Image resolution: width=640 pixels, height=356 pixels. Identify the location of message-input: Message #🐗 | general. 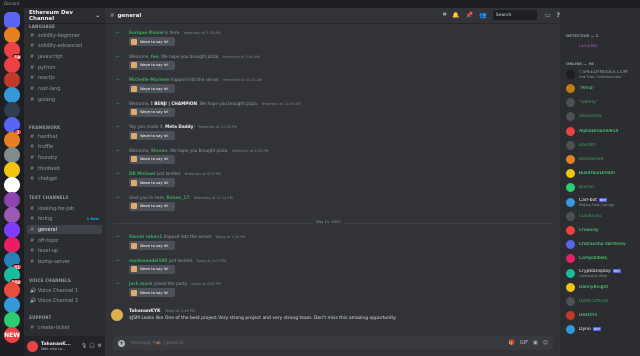
(157, 343).